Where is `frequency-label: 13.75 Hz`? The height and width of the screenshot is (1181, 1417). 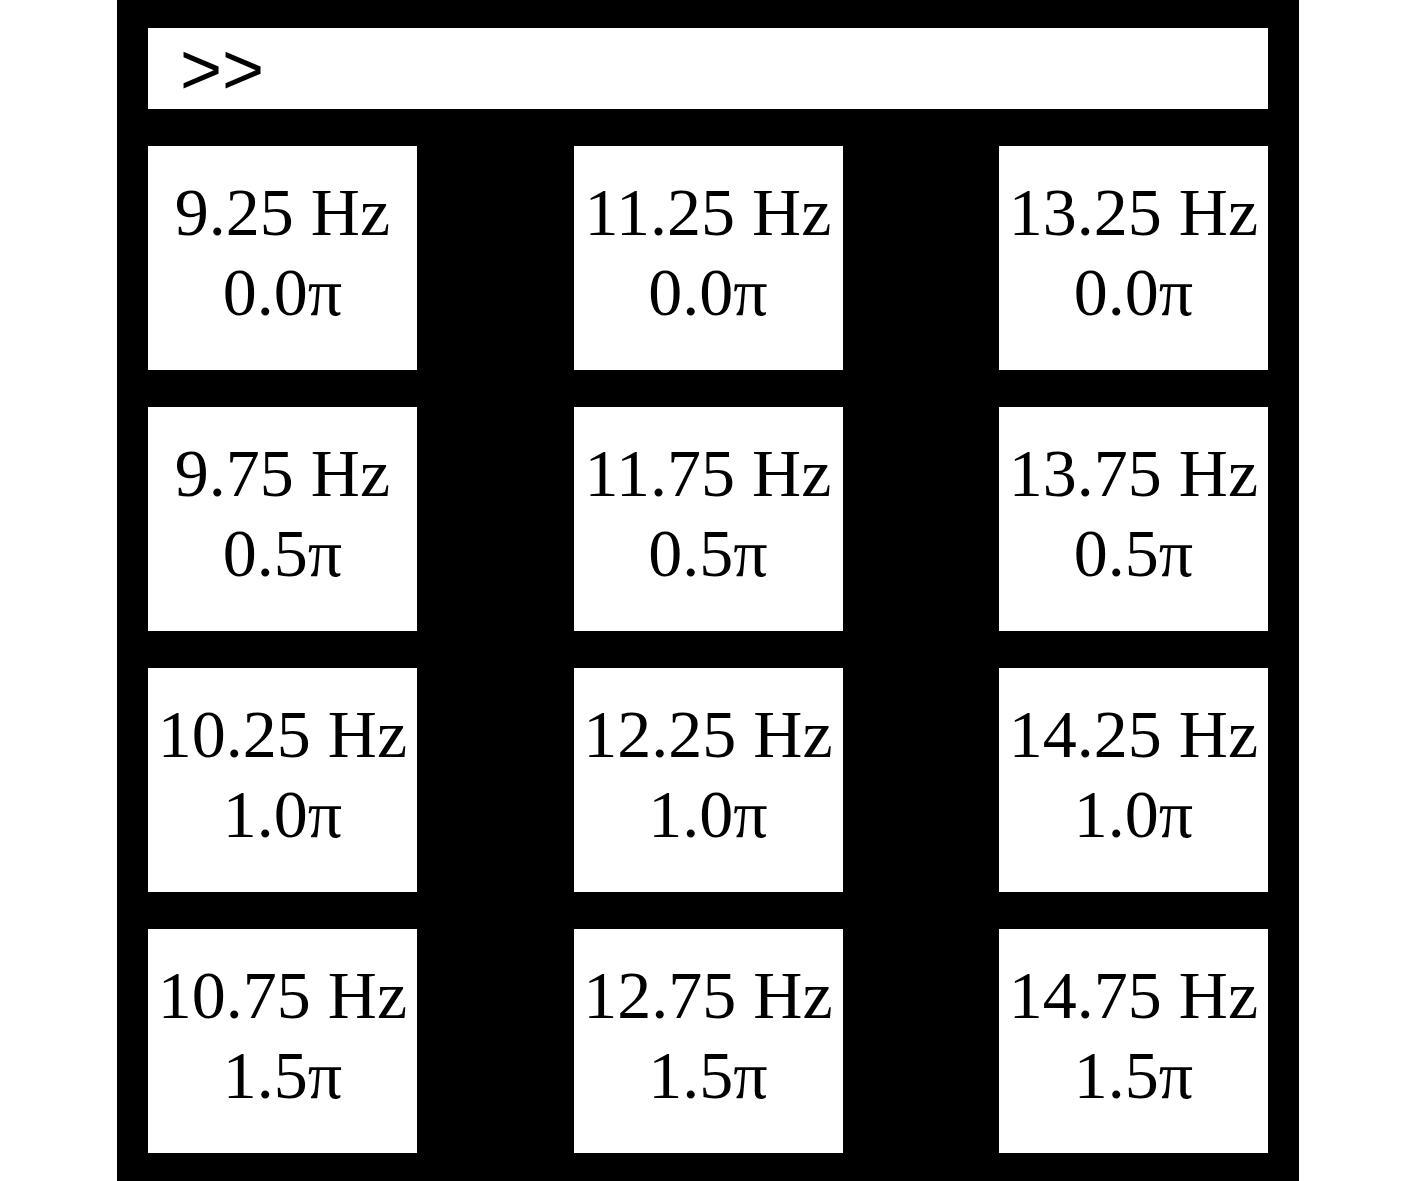 frequency-label: 13.75 Hz is located at coordinates (1133, 473).